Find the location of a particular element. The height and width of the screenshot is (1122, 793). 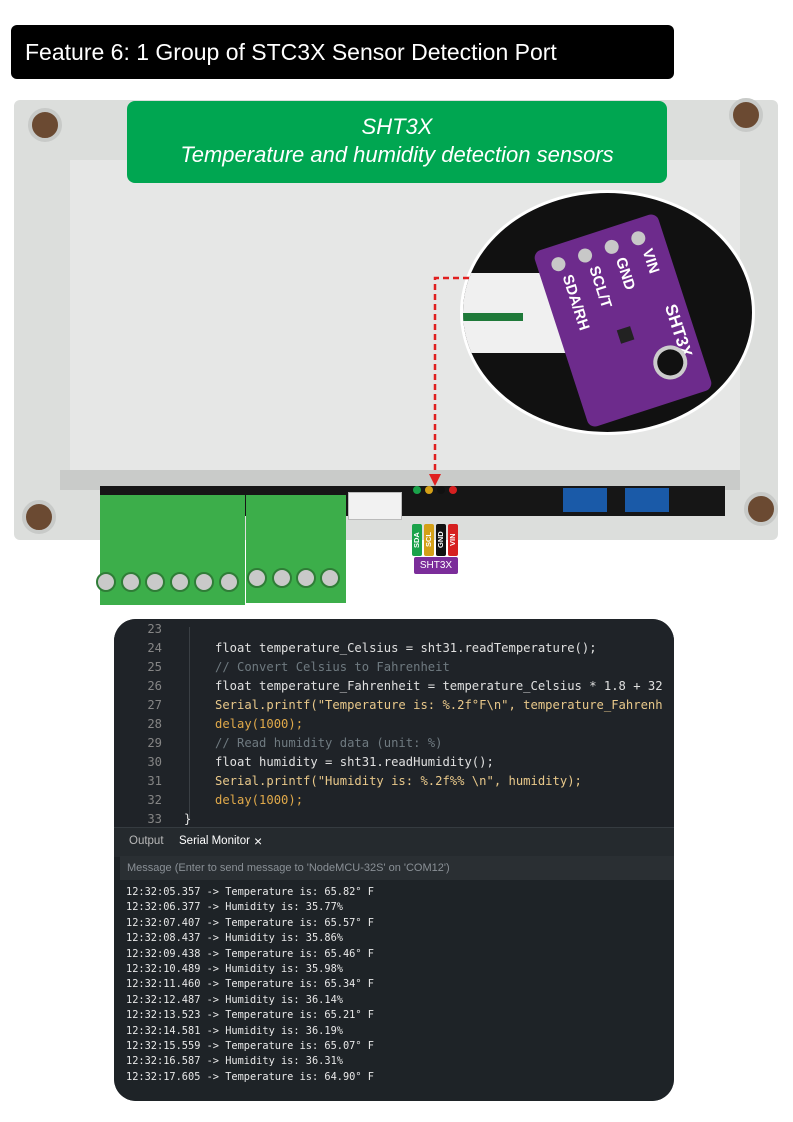

serial-line: 12:32:17.605 -> Temperature is: 64.90° F is located at coordinates (250, 1076).